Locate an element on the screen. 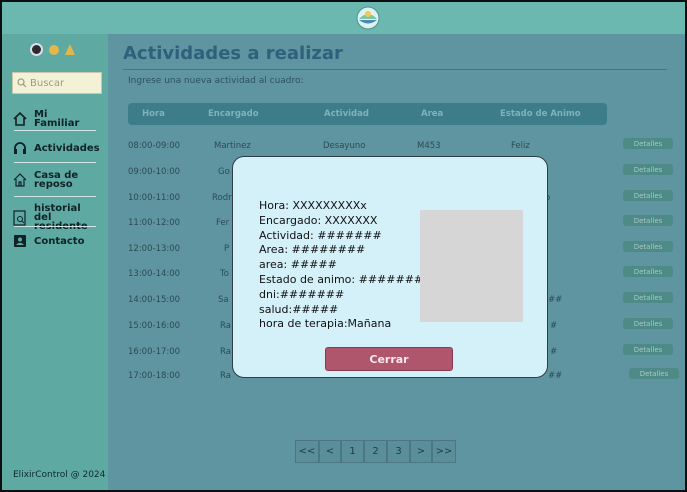 The height and width of the screenshot is (492, 687). cell-encargado: Go is located at coordinates (224, 172).